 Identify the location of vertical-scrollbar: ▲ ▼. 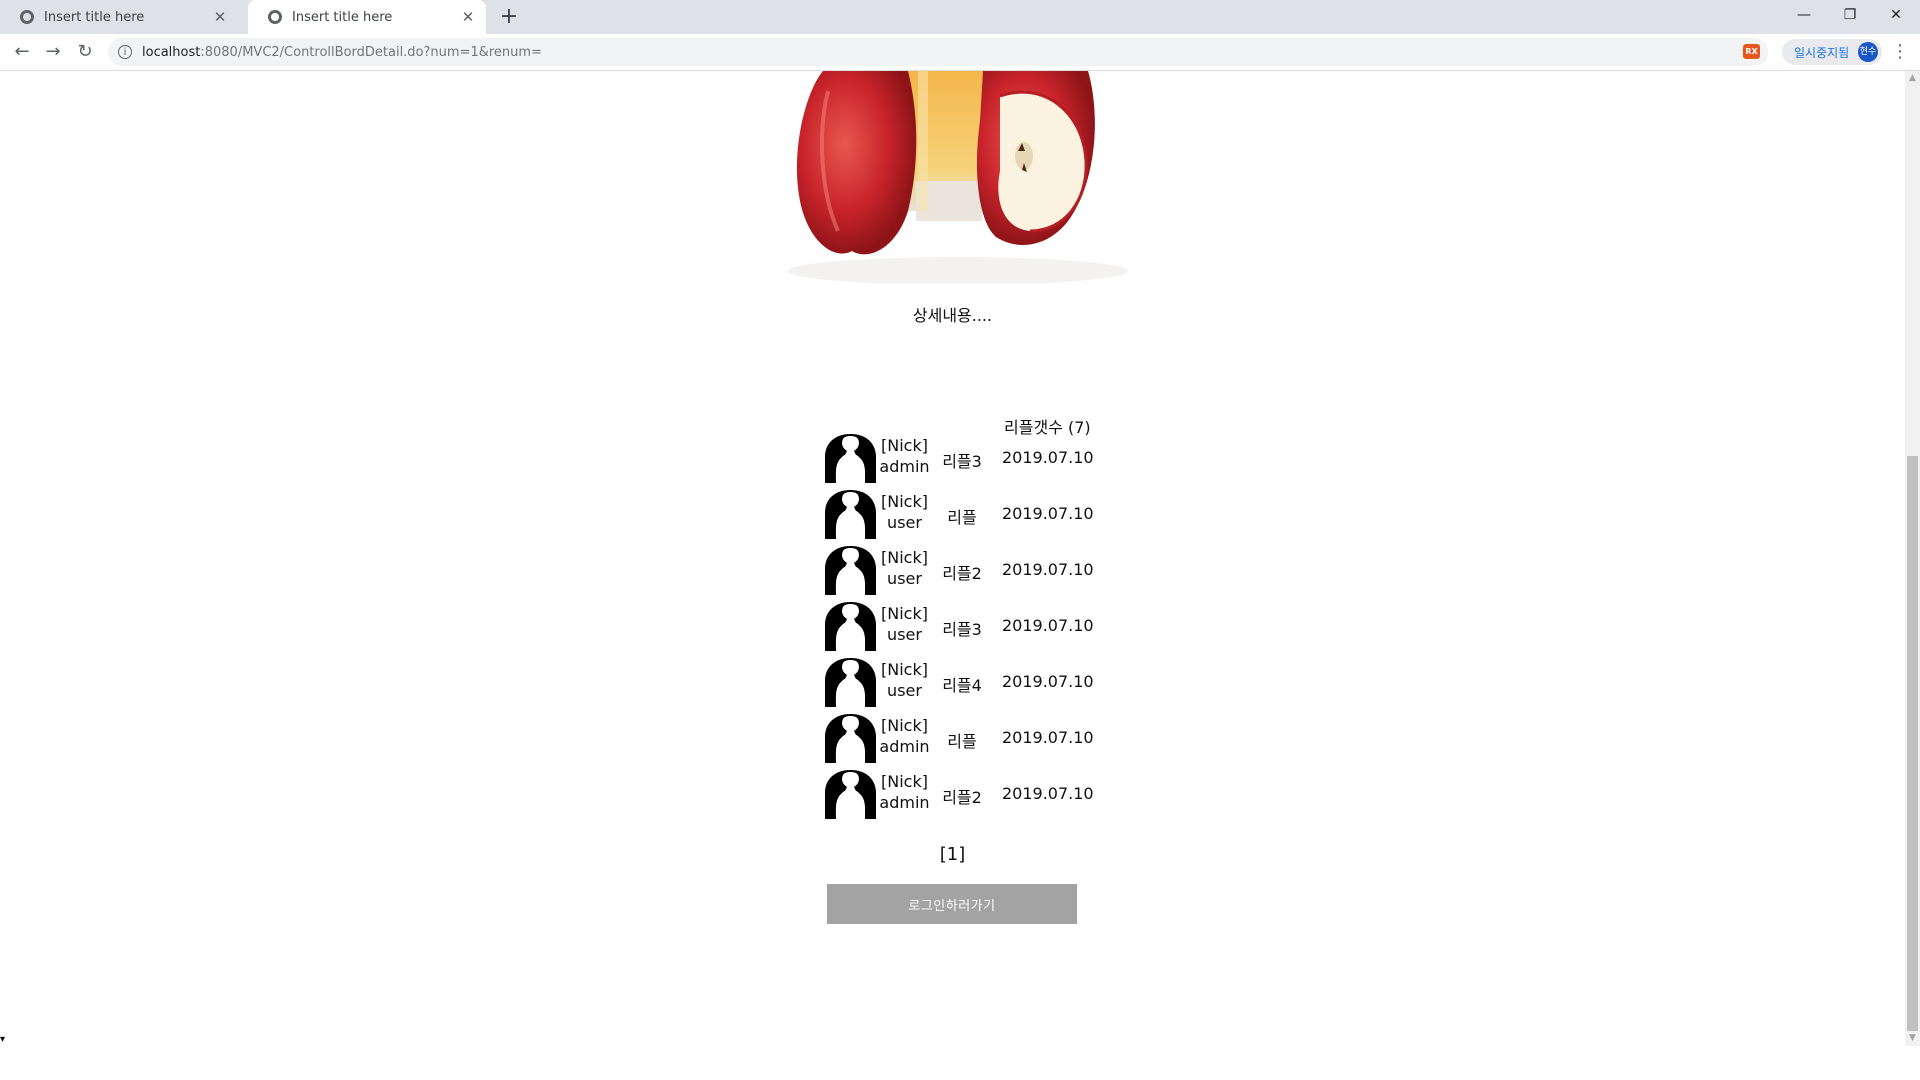
(1912, 558).